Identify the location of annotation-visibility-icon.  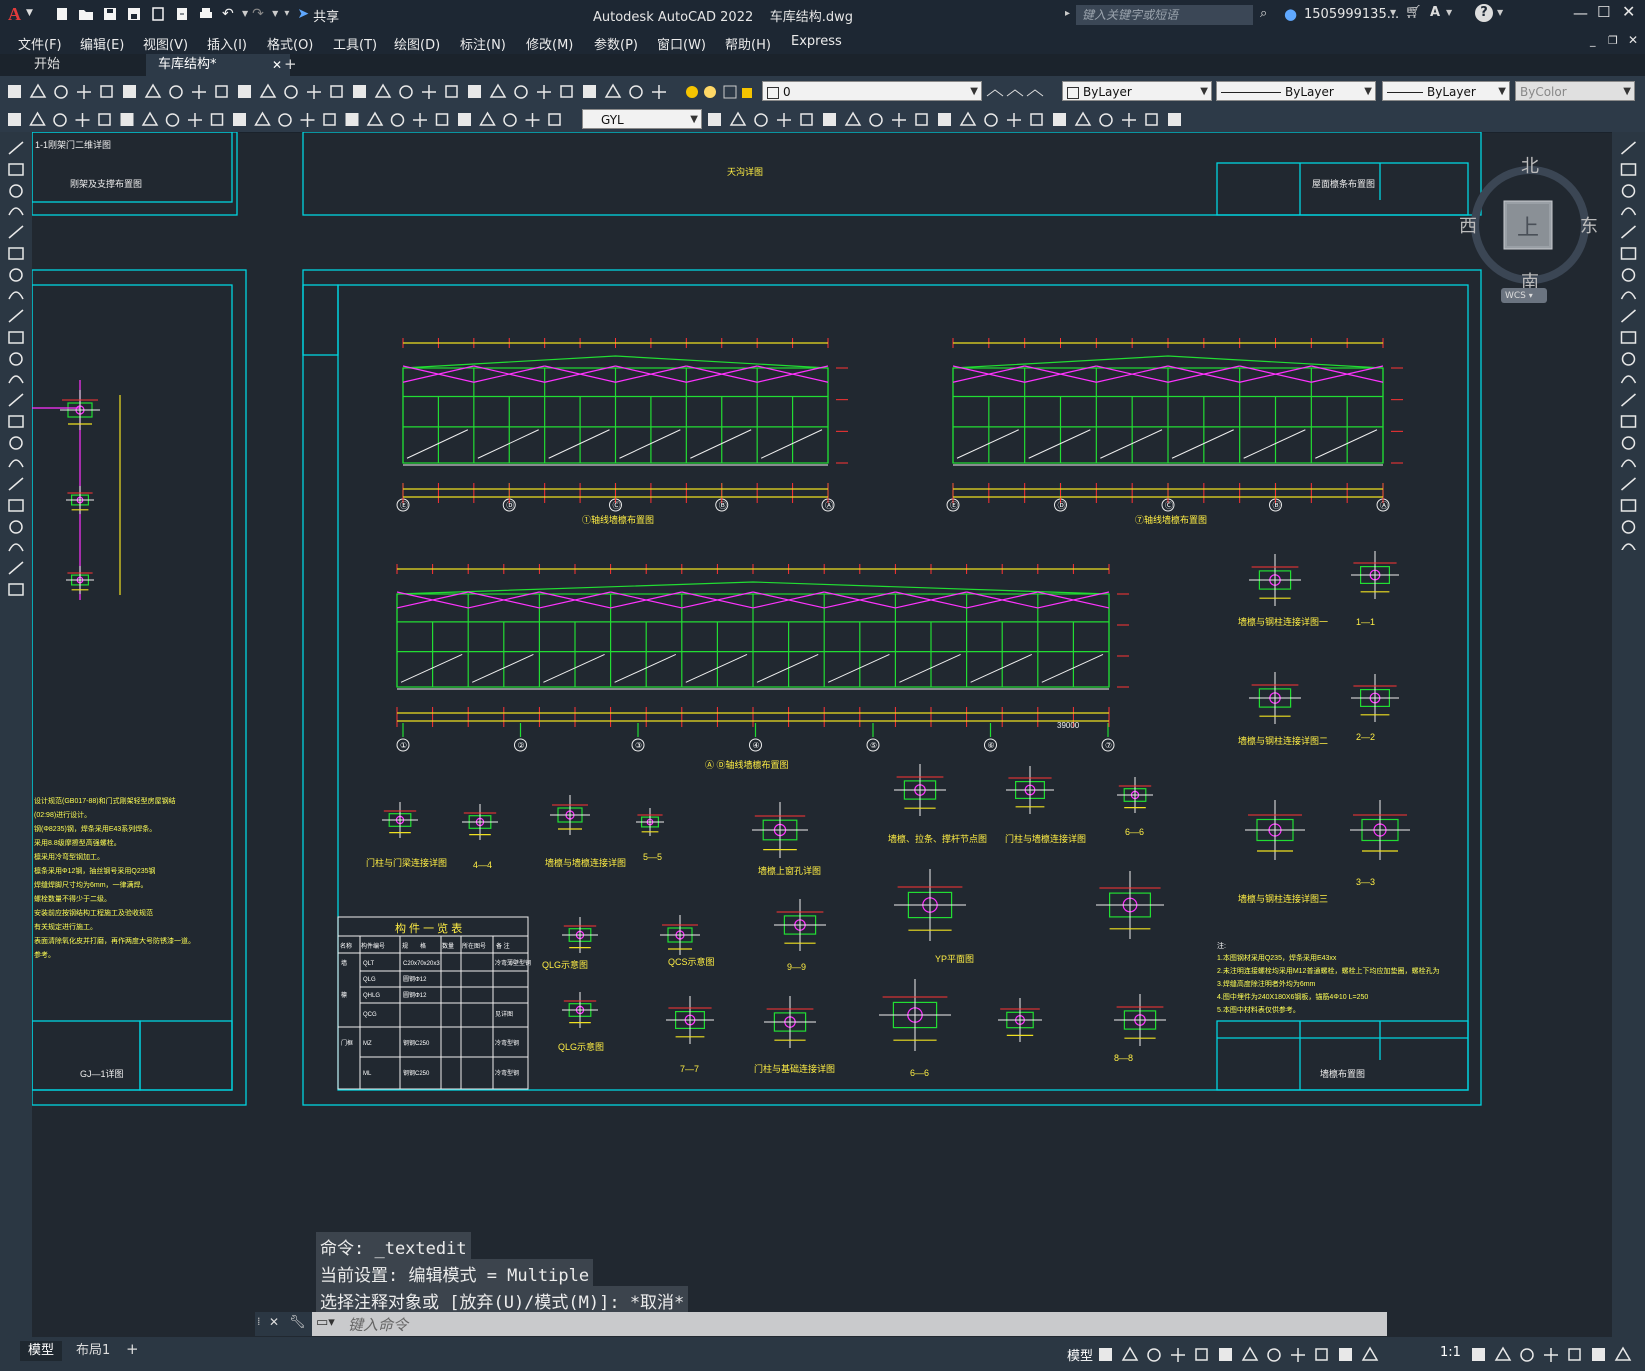
(1370, 1353).